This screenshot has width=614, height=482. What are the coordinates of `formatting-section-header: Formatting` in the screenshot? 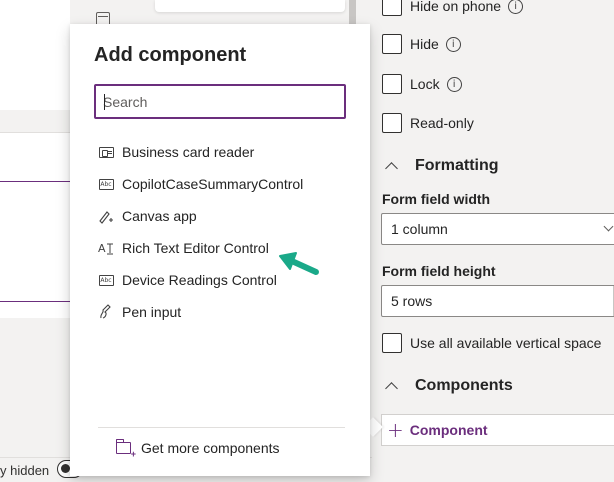 It's located at (441, 166).